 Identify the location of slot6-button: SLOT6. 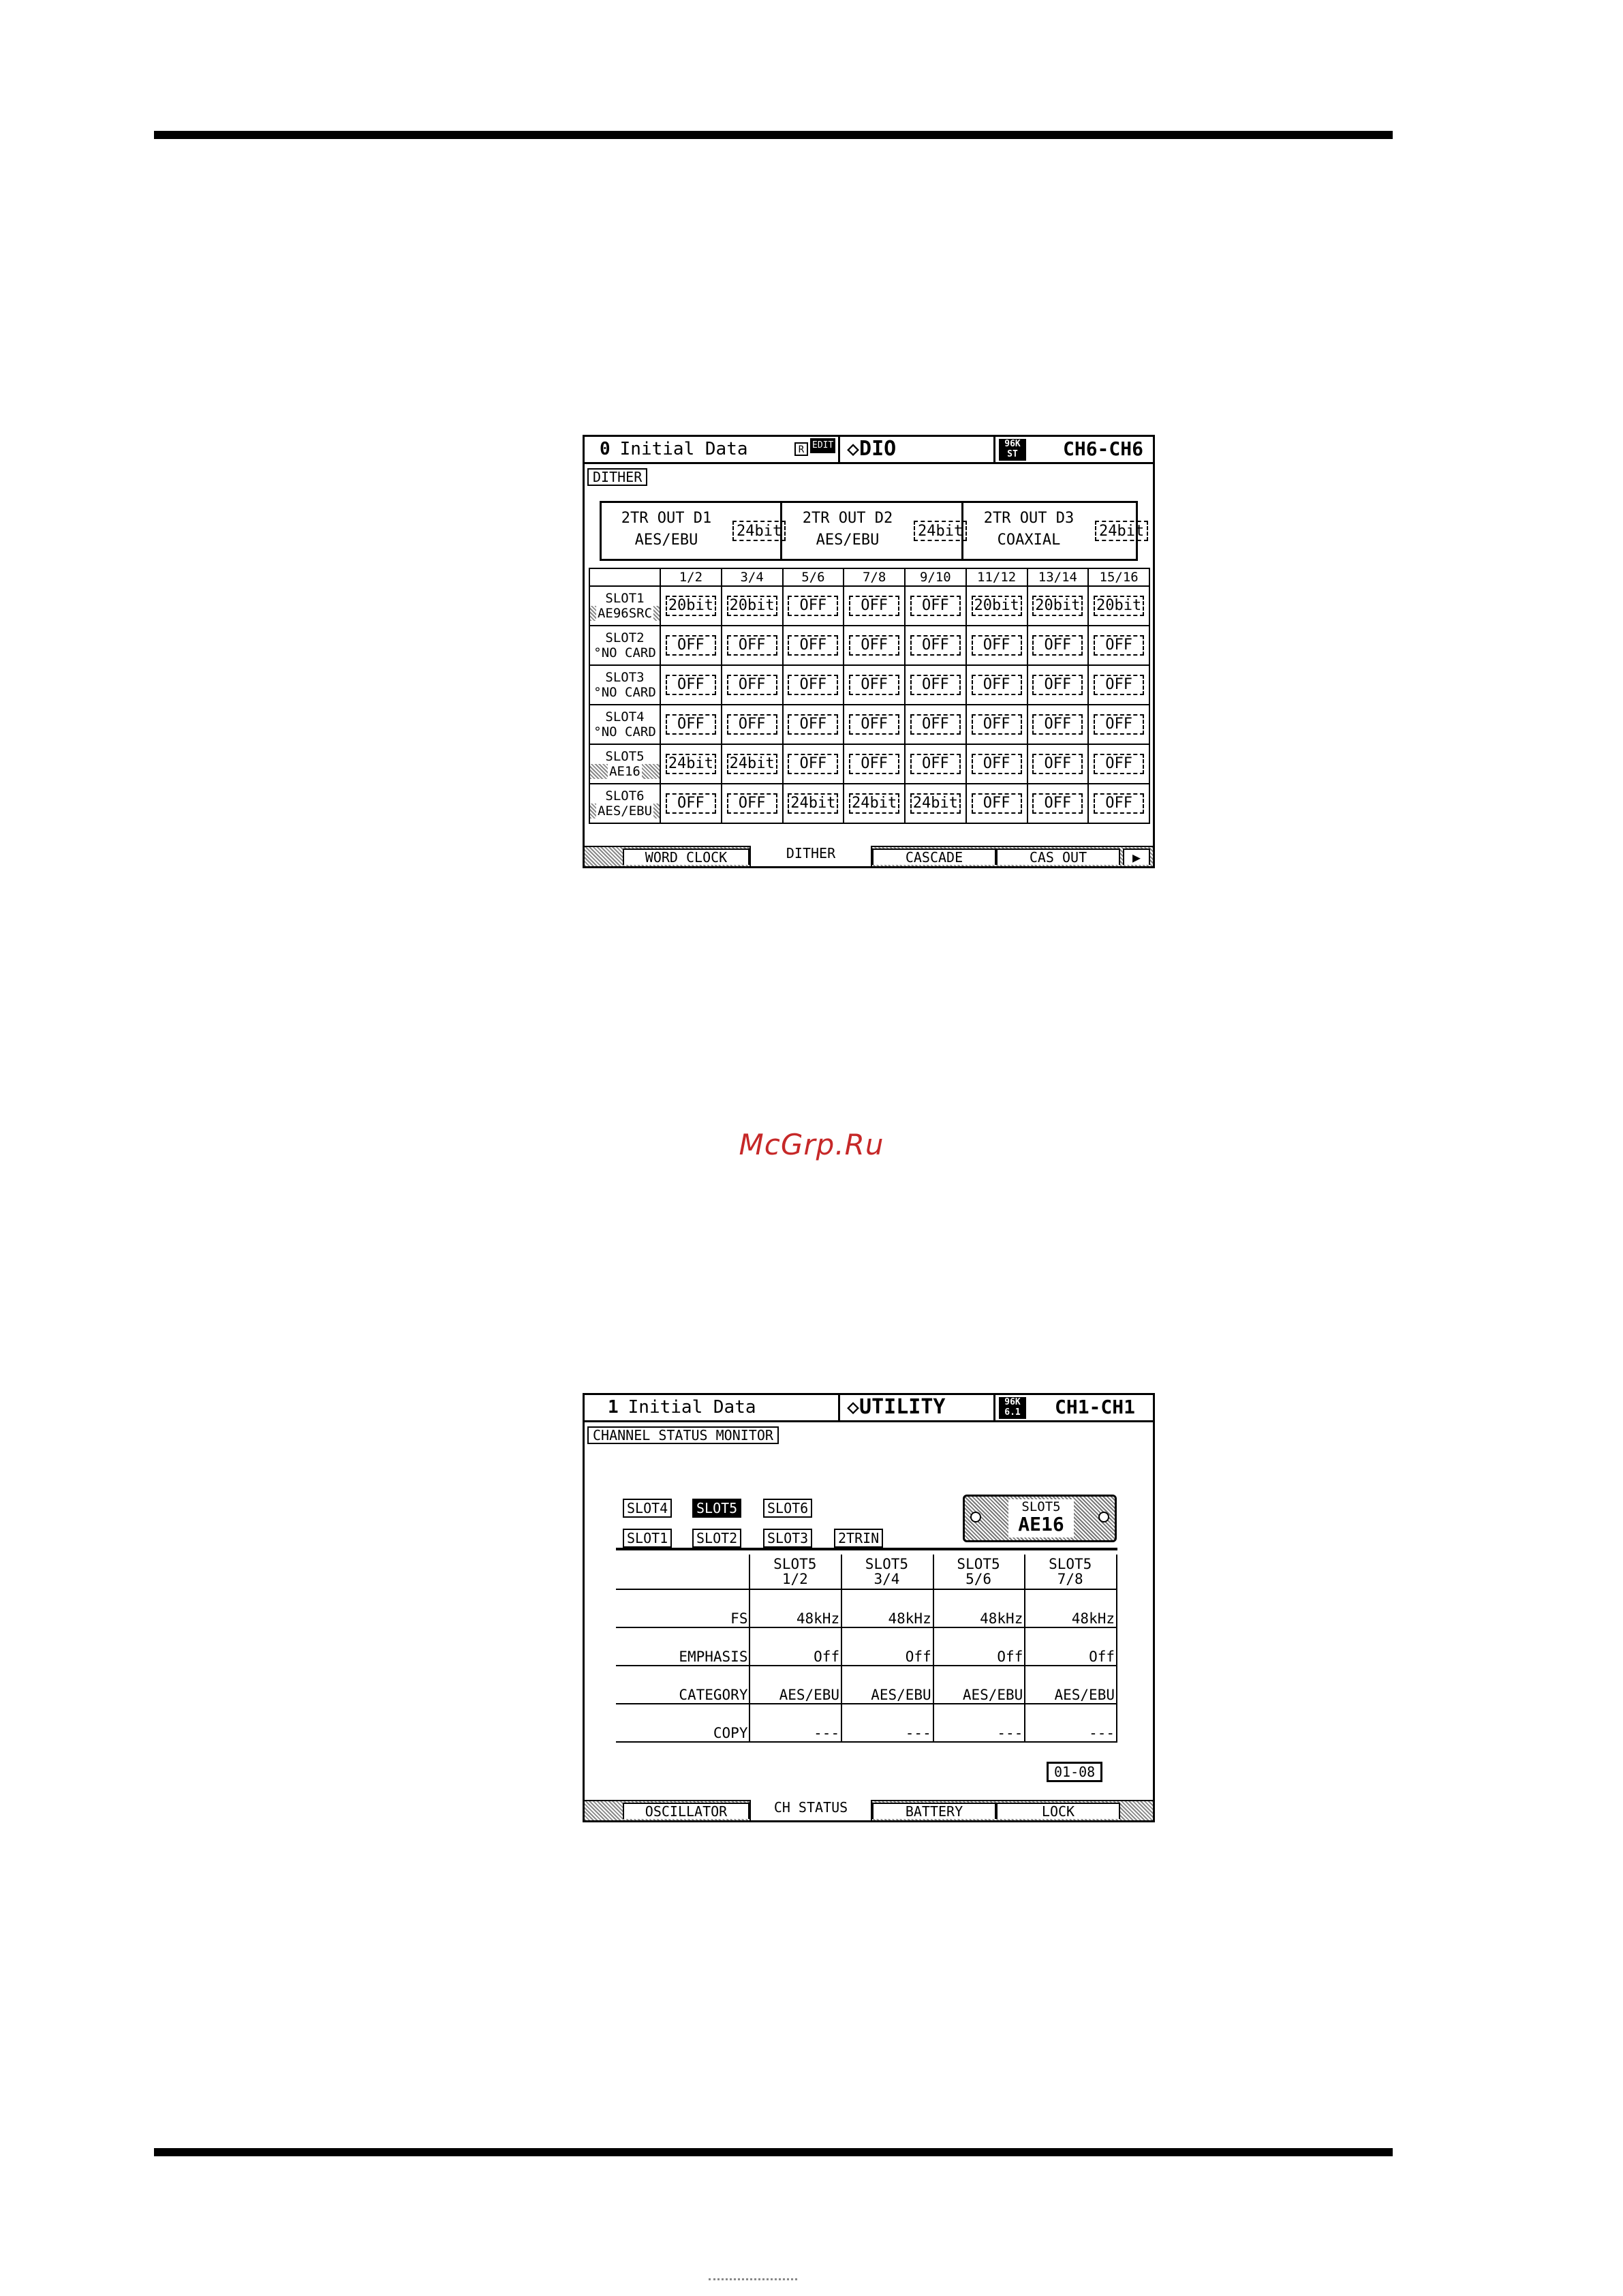
(788, 1508).